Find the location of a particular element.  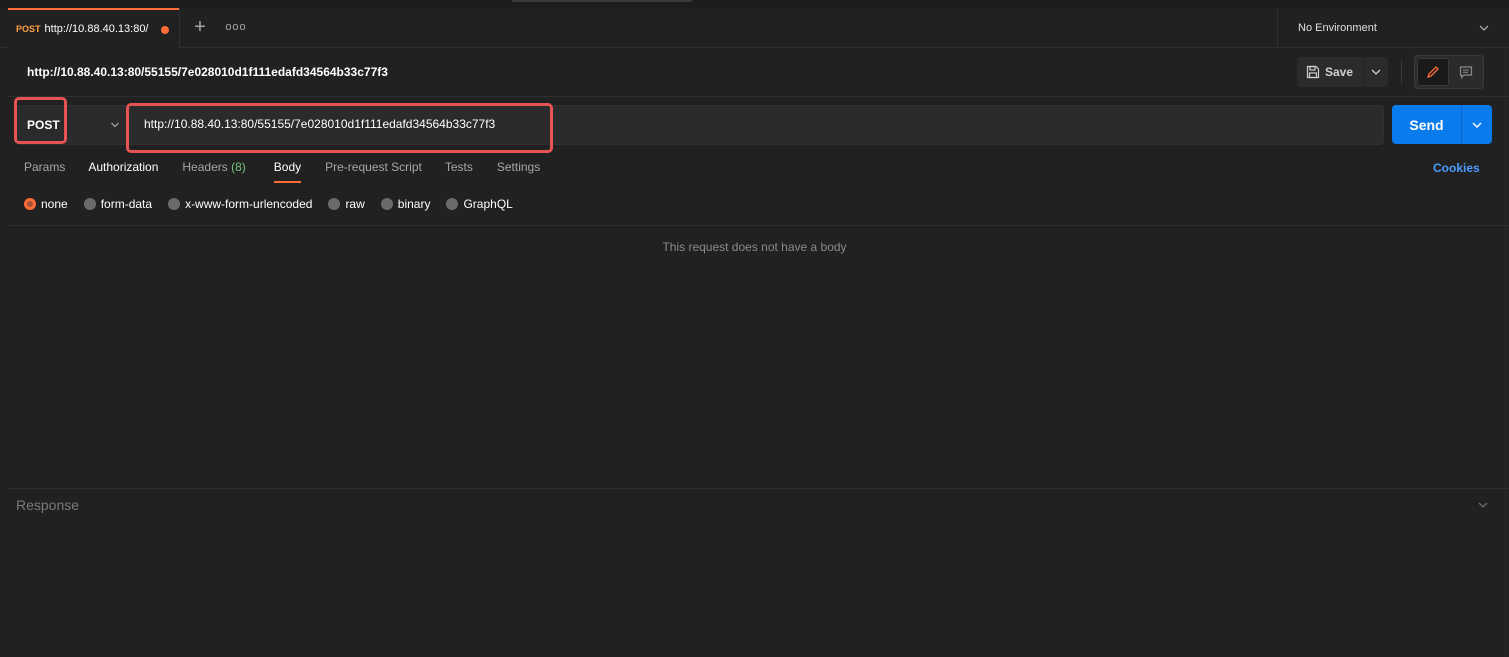

right-edge-border is located at coordinates (1505, 352).